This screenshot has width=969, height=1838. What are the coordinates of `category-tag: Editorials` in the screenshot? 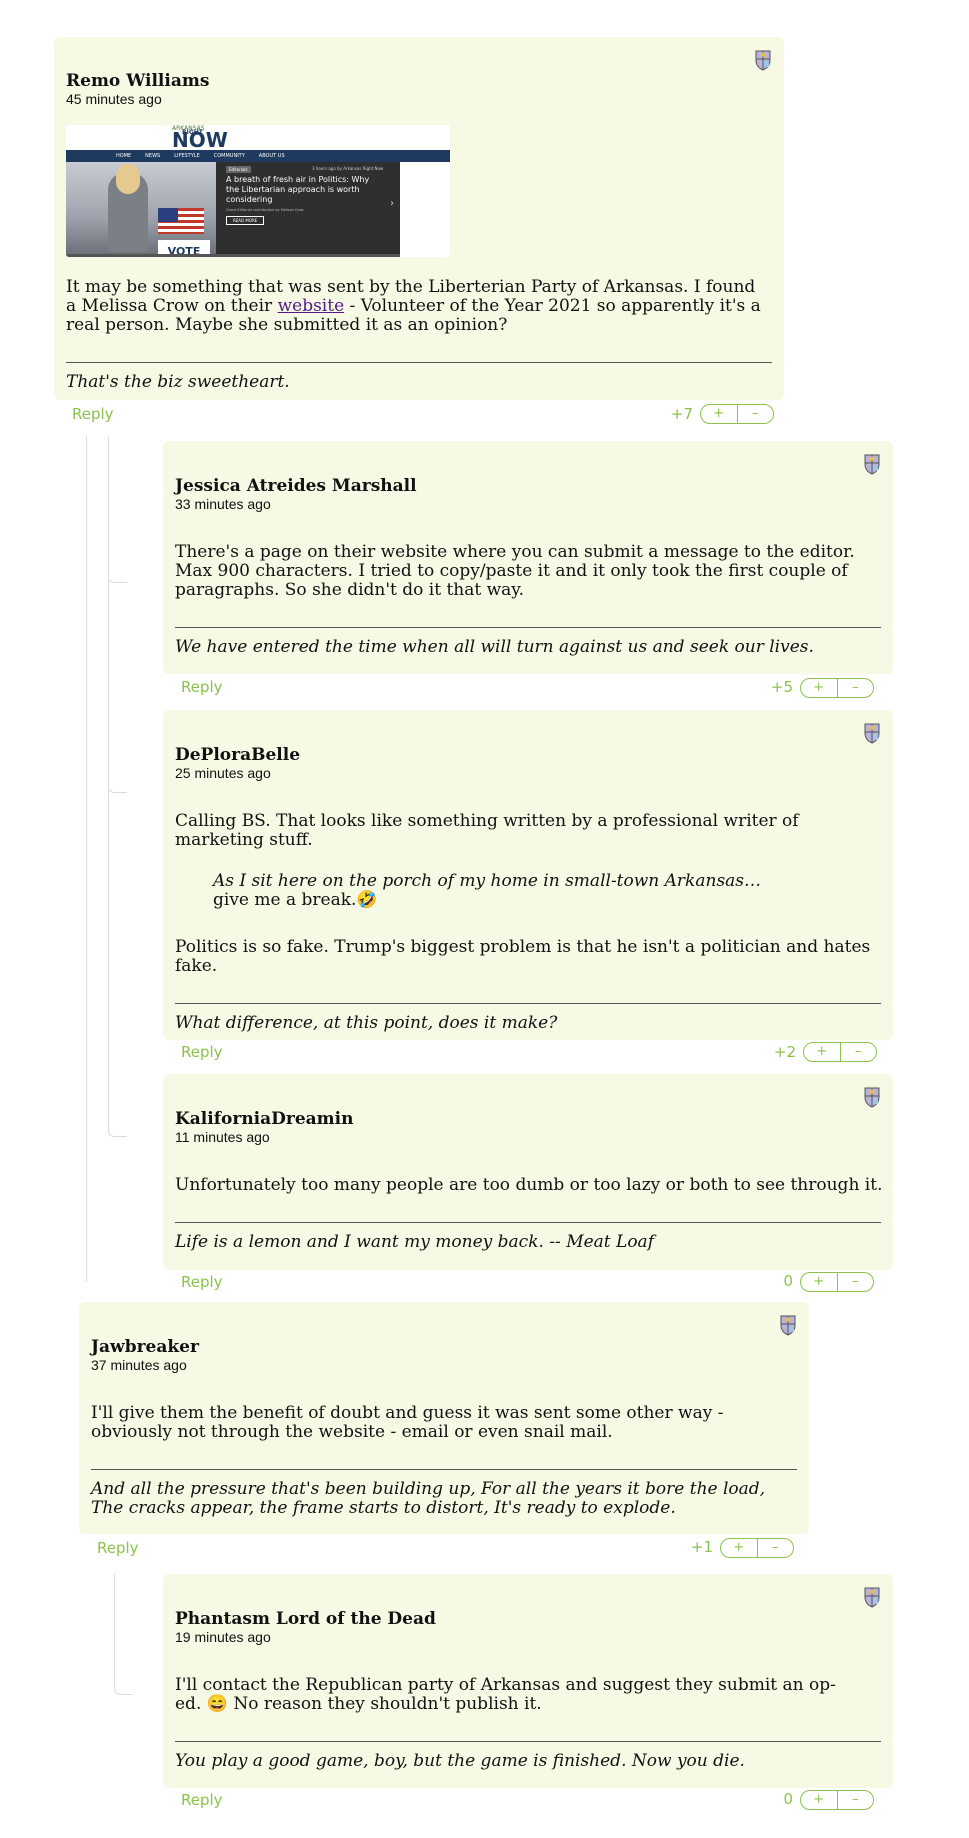 It's located at (238, 169).